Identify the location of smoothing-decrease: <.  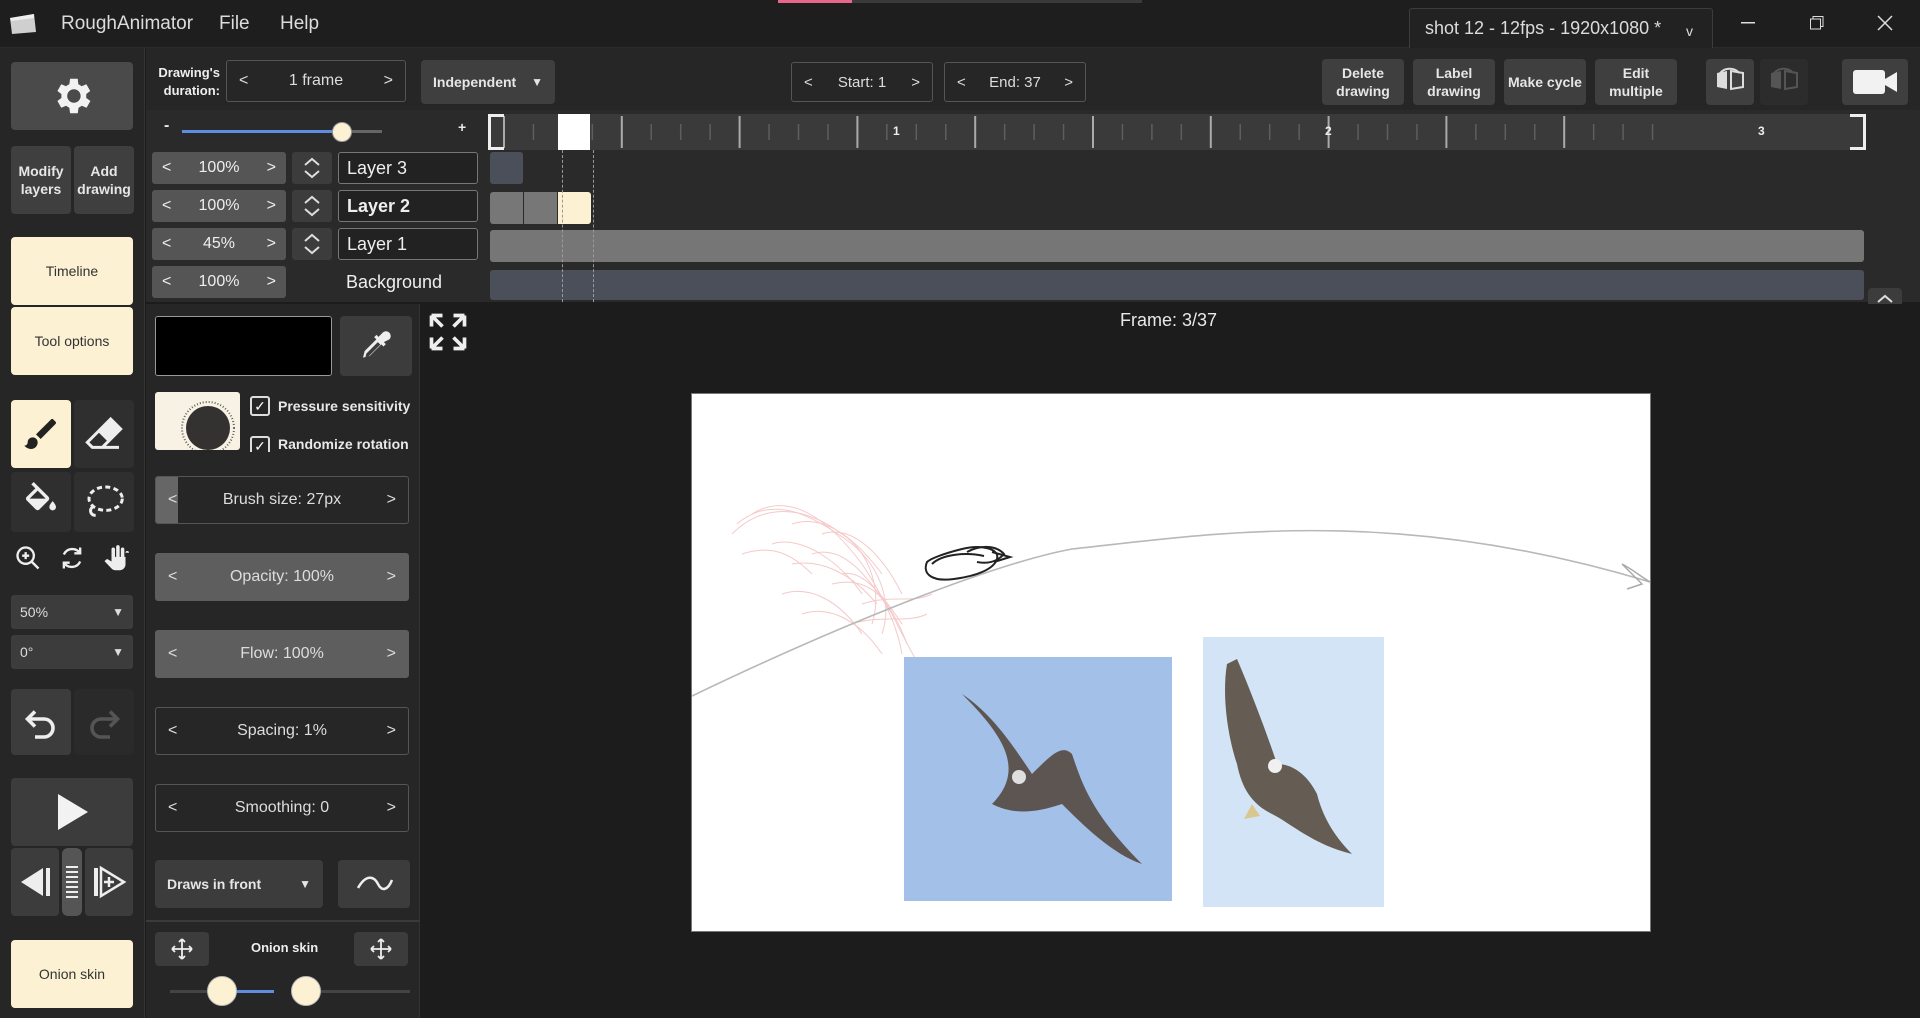
(172, 808).